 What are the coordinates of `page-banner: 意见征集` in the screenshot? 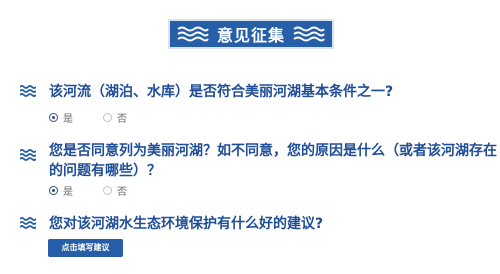 It's located at (251, 34).